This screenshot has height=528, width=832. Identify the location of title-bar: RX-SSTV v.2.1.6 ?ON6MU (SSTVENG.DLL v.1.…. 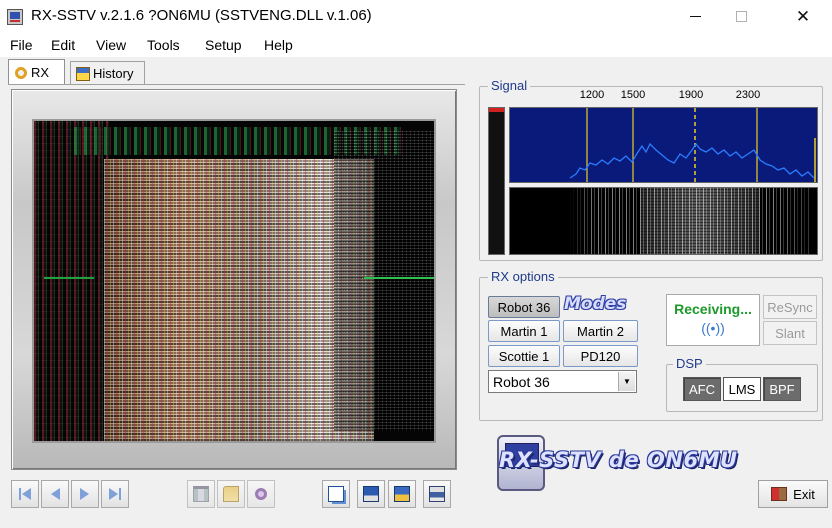
(416, 16).